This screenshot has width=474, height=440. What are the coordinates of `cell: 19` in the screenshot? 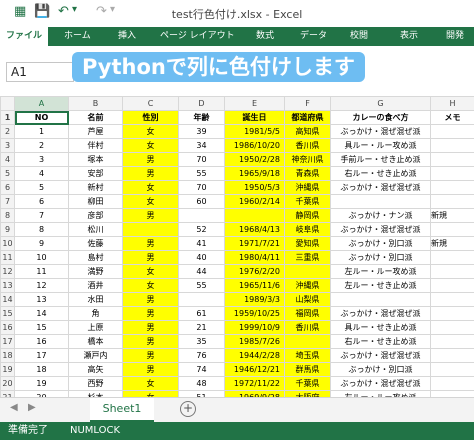 It's located at (41, 383).